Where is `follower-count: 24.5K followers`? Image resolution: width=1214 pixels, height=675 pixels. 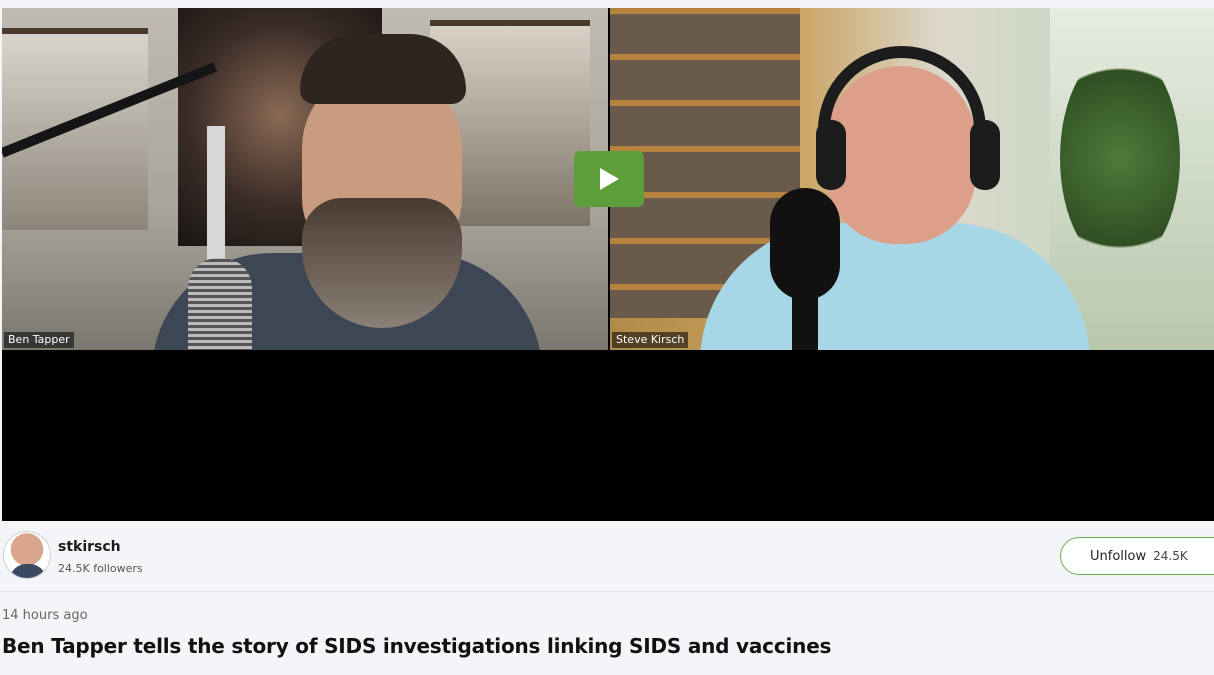
follower-count: 24.5K followers is located at coordinates (100, 568).